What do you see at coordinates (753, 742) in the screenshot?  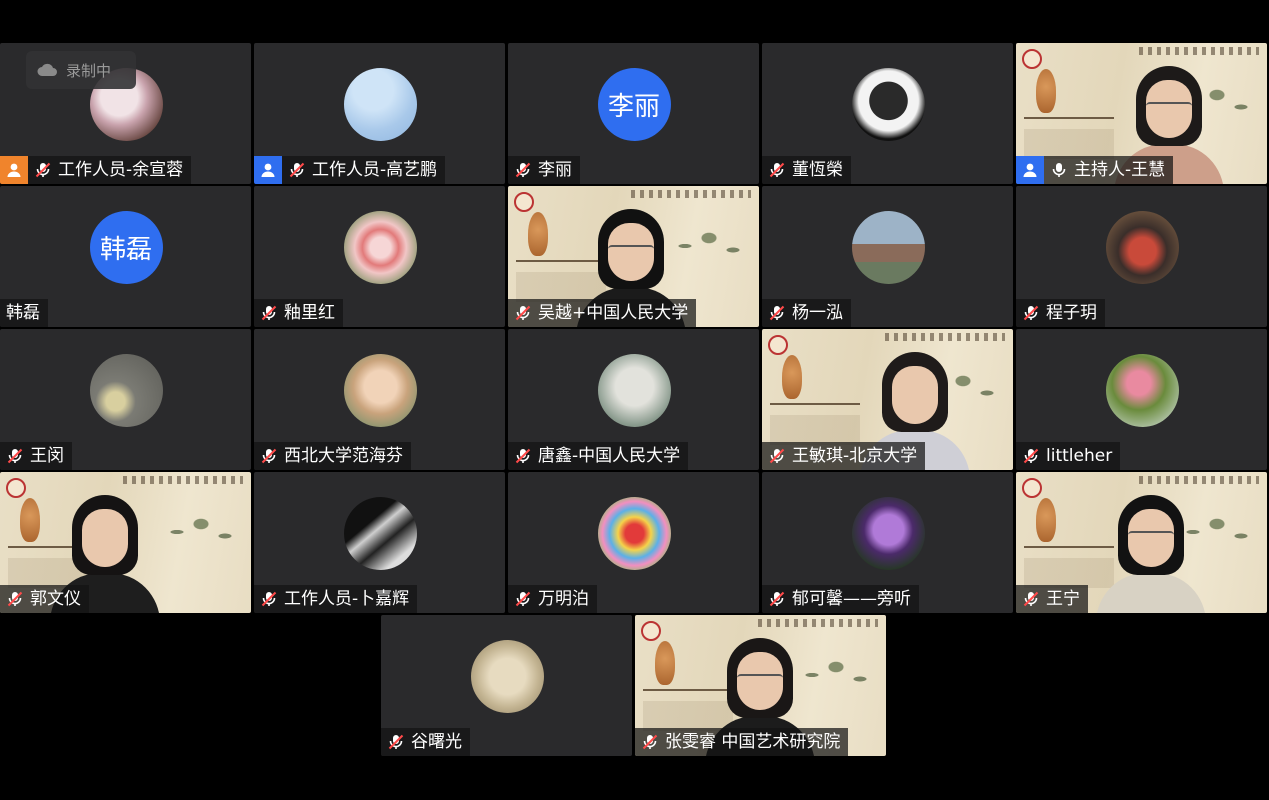 I see `participant-name: 张雯睿 中国艺术研究院` at bounding box center [753, 742].